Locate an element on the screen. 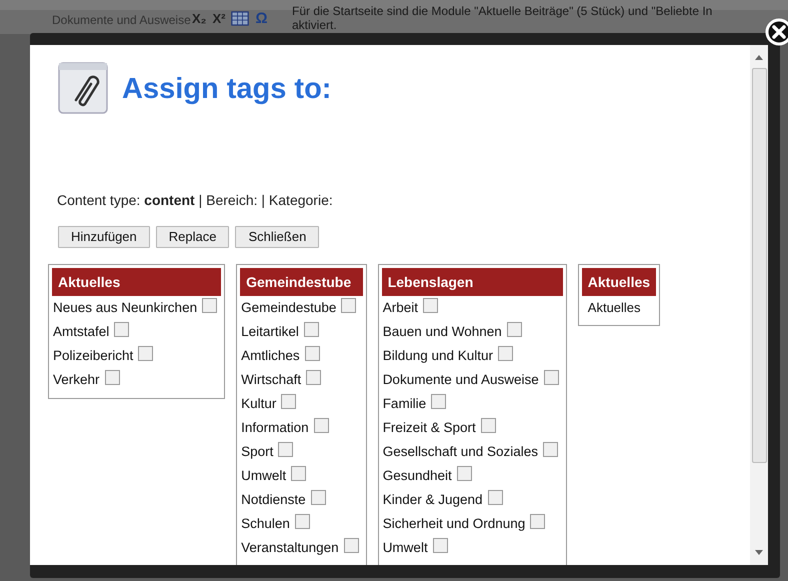 Image resolution: width=788 pixels, height=581 pixels. scroll-up-icon is located at coordinates (759, 57).